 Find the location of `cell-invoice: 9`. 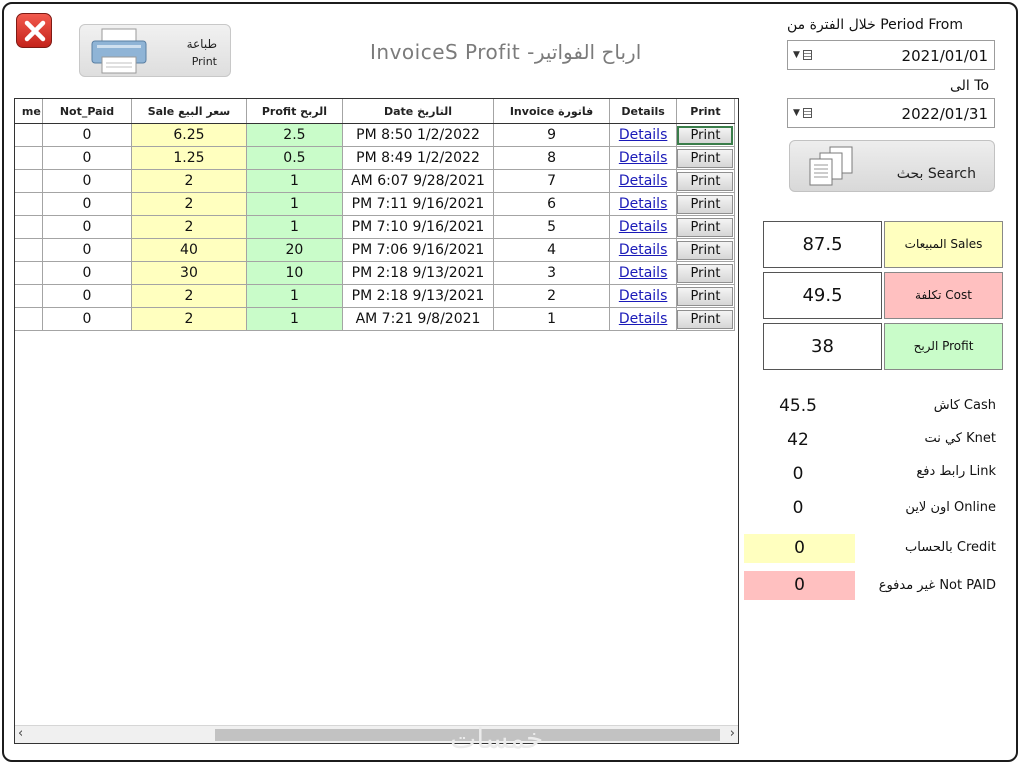

cell-invoice: 9 is located at coordinates (551, 135).